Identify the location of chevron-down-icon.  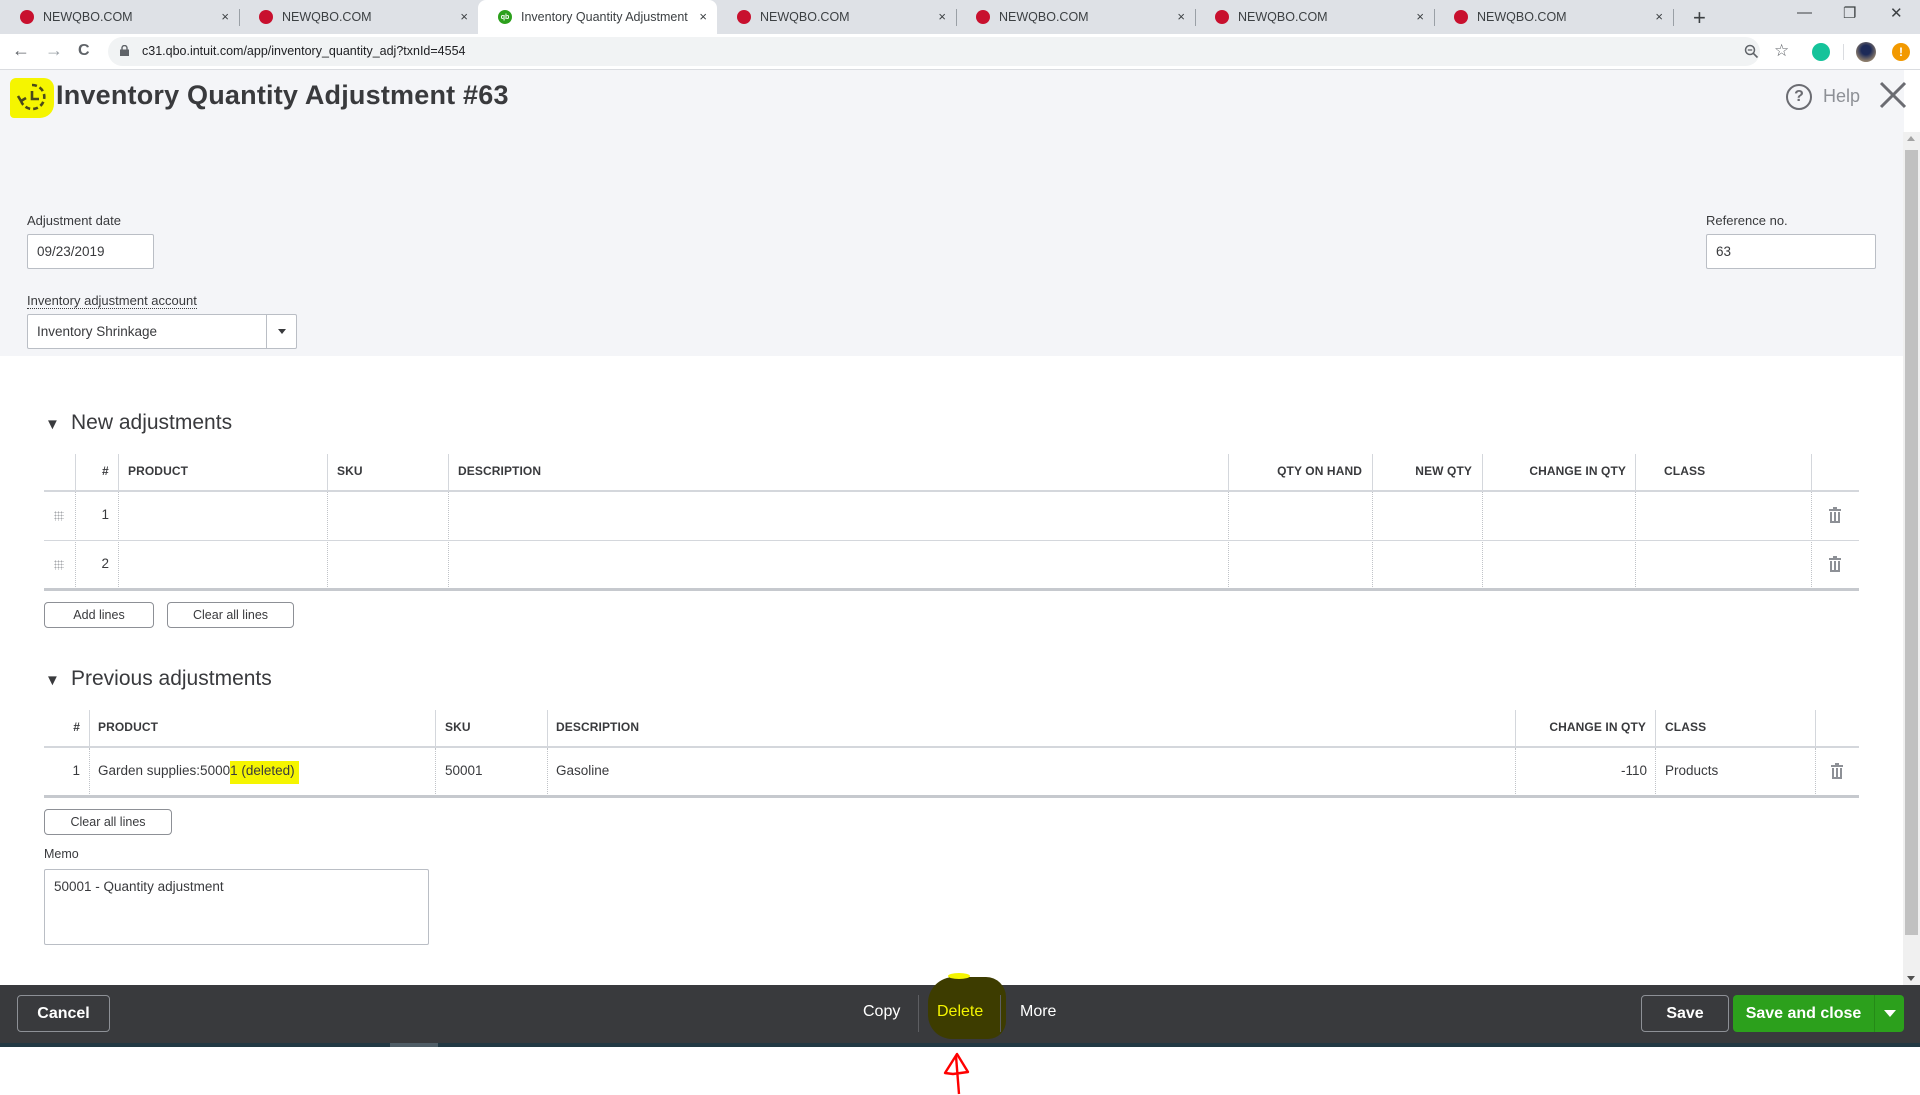
(281, 331).